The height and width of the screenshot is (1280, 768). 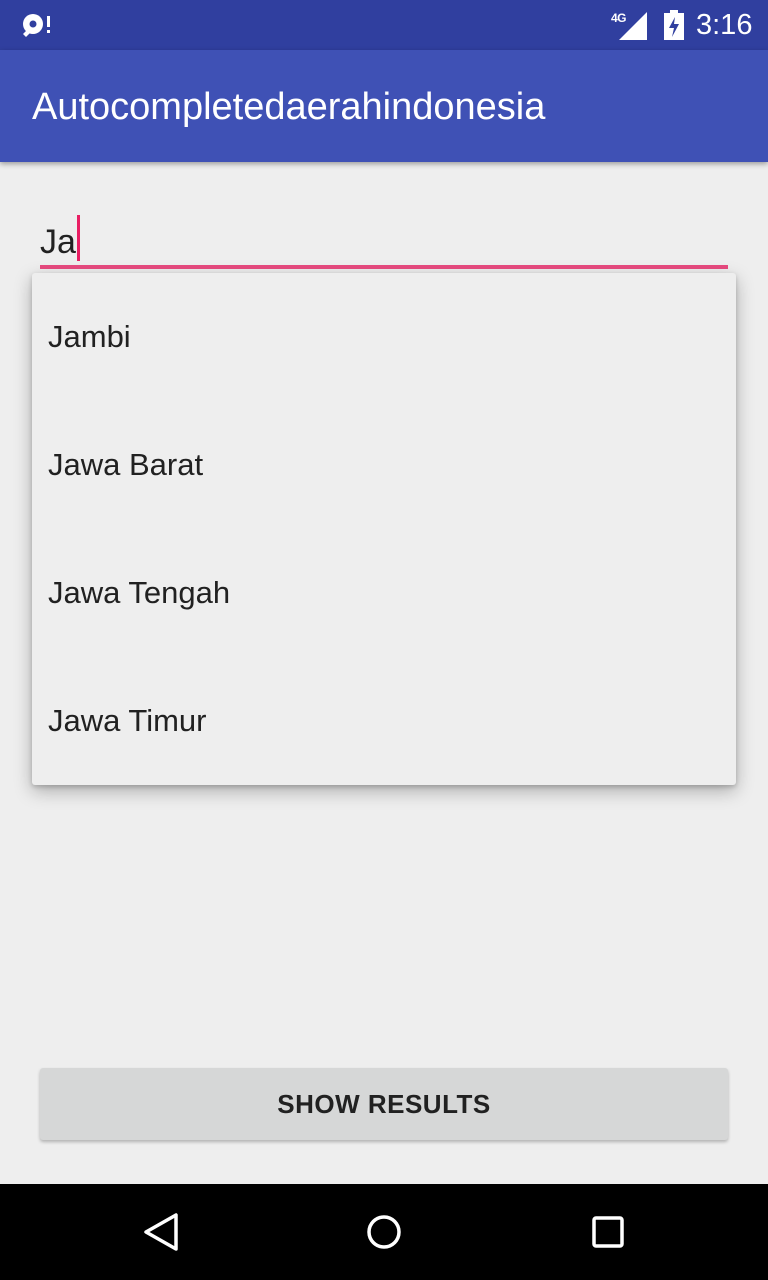 What do you see at coordinates (384, 1104) in the screenshot?
I see `show-results-button: SHOW RESULTS` at bounding box center [384, 1104].